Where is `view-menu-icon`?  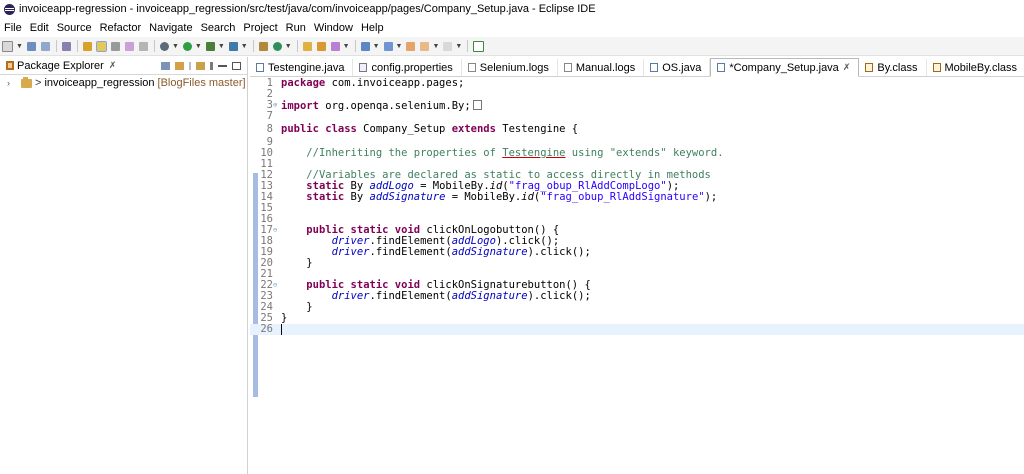
view-menu-icon is located at coordinates (211, 65).